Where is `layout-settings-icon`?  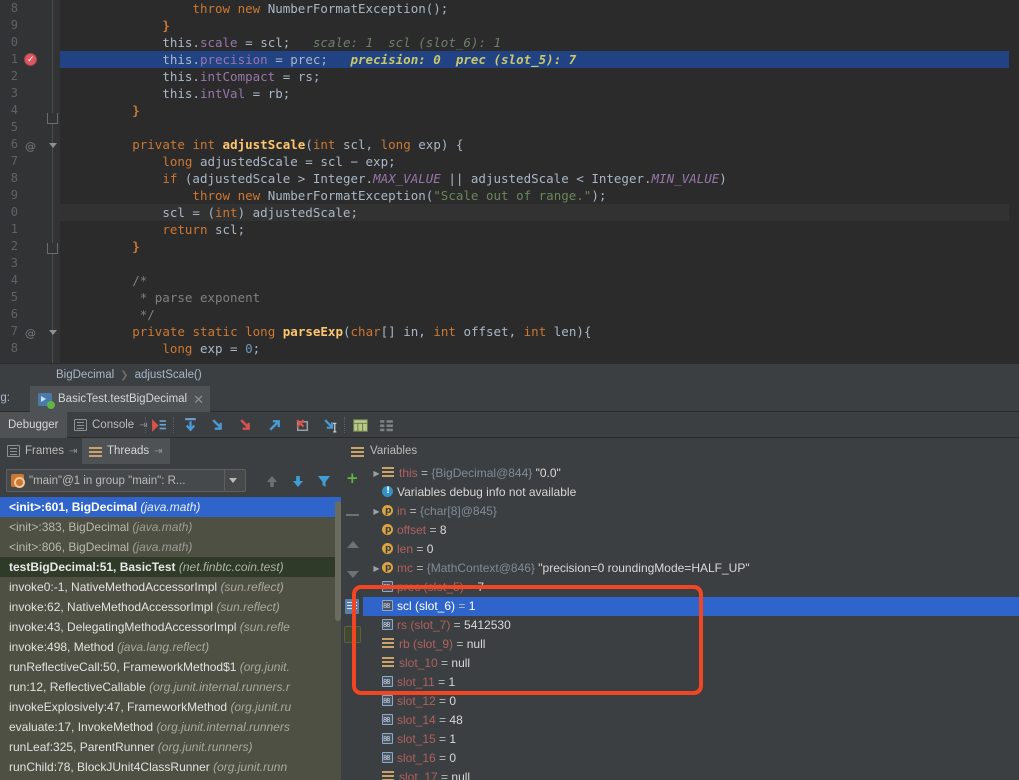 layout-settings-icon is located at coordinates (386, 425).